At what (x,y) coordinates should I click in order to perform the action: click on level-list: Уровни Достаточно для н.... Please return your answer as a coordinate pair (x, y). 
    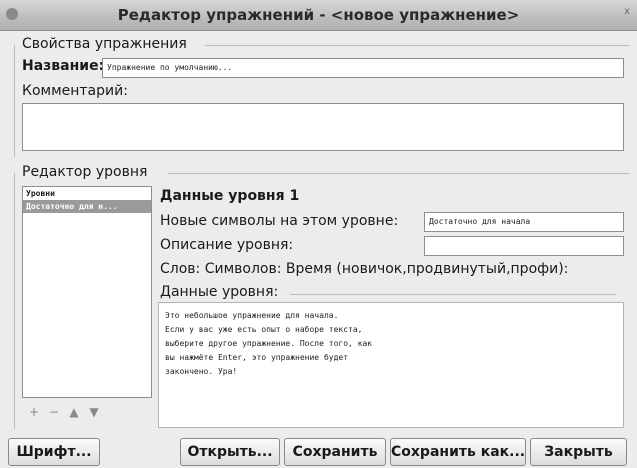
    Looking at the image, I should click on (87, 292).